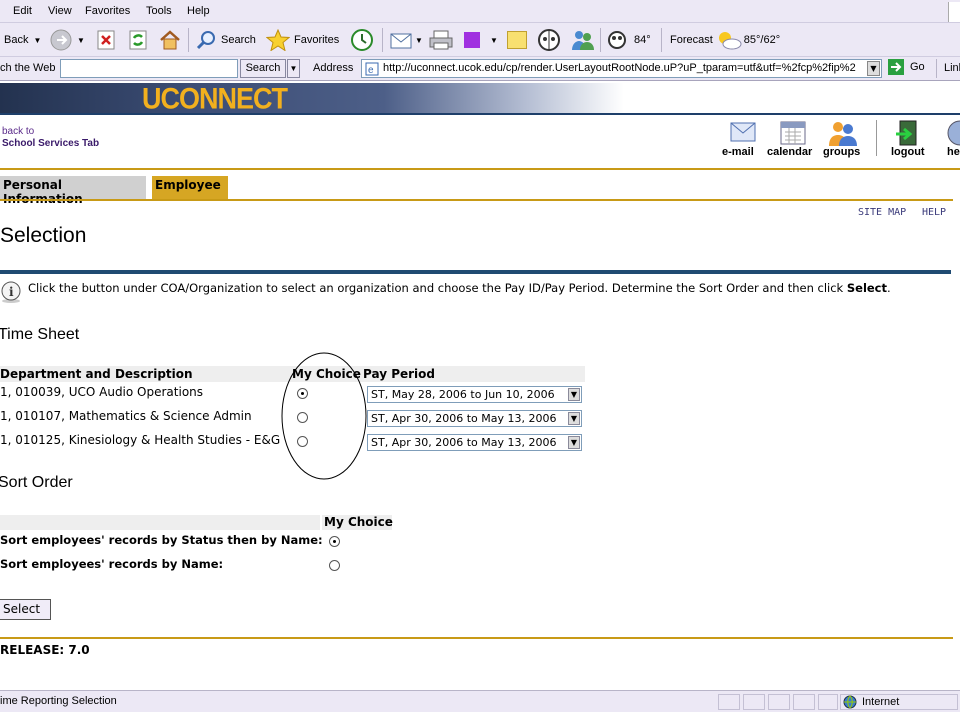 The height and width of the screenshot is (720, 960). What do you see at coordinates (358, 522) in the screenshot?
I see `sort-header-my-choice: My Choice` at bounding box center [358, 522].